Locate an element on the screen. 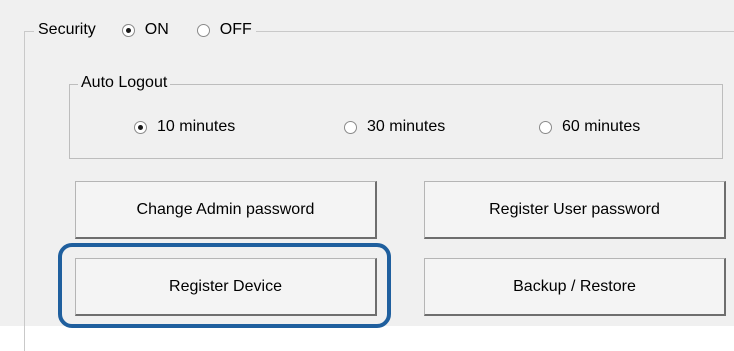  security-legend: Security ON OFF is located at coordinates (145, 30).